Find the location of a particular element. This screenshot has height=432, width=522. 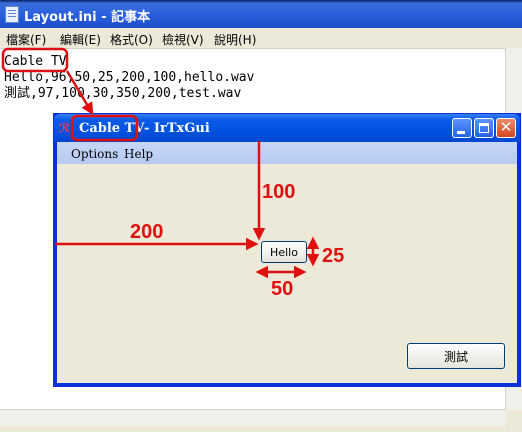

maximize-icon is located at coordinates (484, 128).